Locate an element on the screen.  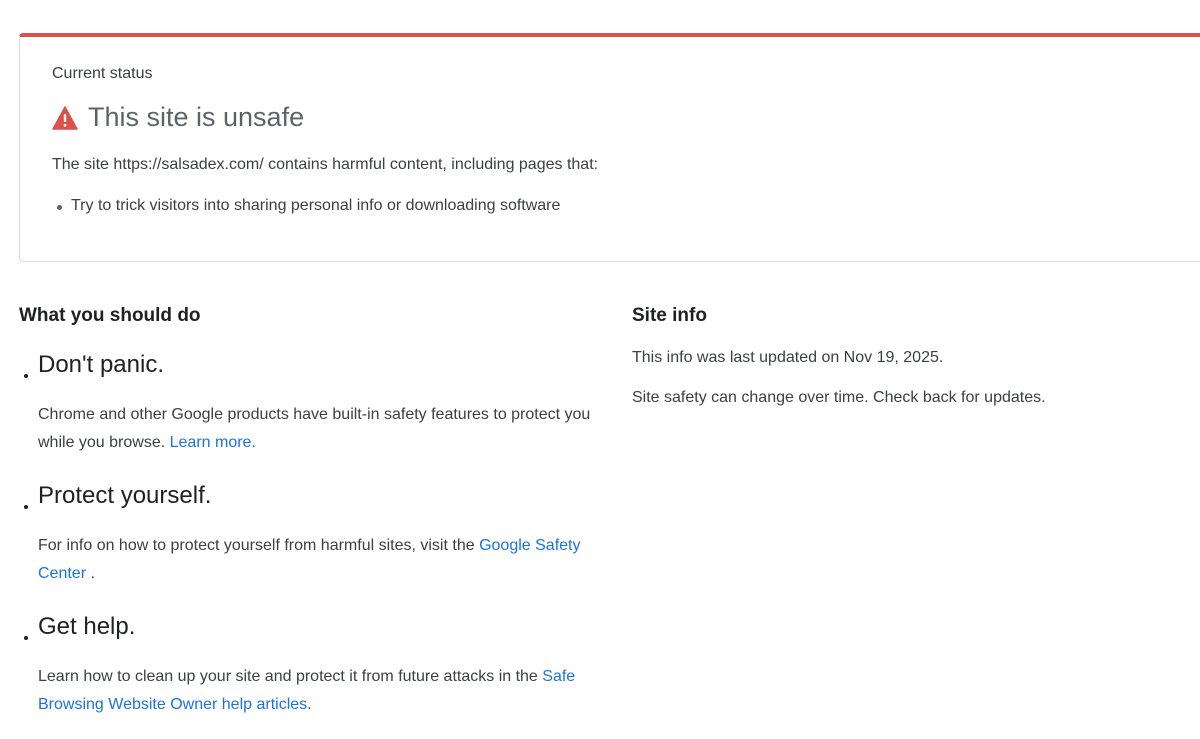
status-title-row: This site is unsafe is located at coordinates (178, 117).